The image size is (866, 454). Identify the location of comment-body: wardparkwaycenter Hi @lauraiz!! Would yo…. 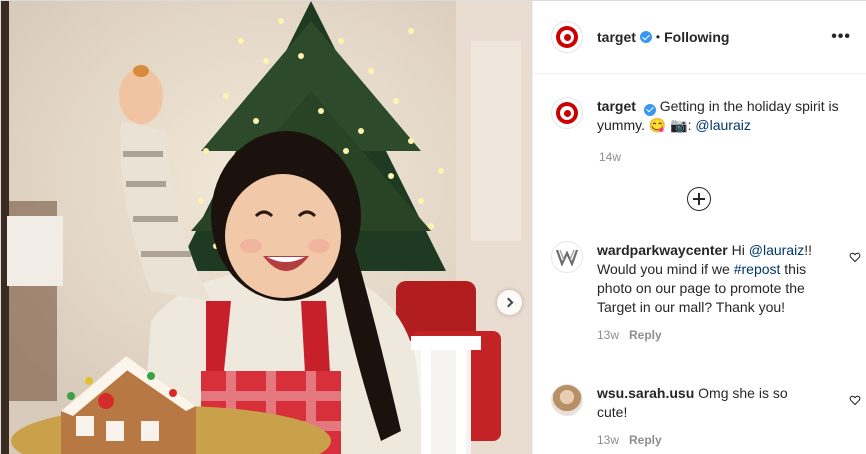
(707, 293).